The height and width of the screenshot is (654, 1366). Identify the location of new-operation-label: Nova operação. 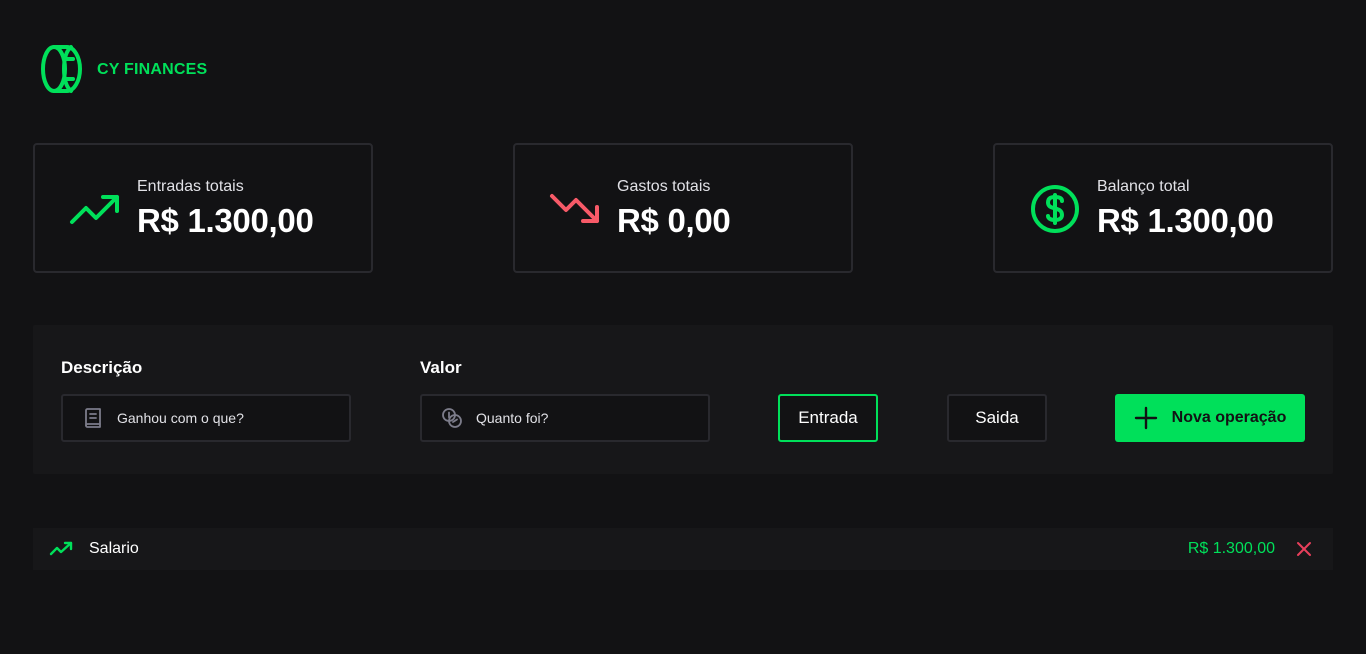
(1229, 417).